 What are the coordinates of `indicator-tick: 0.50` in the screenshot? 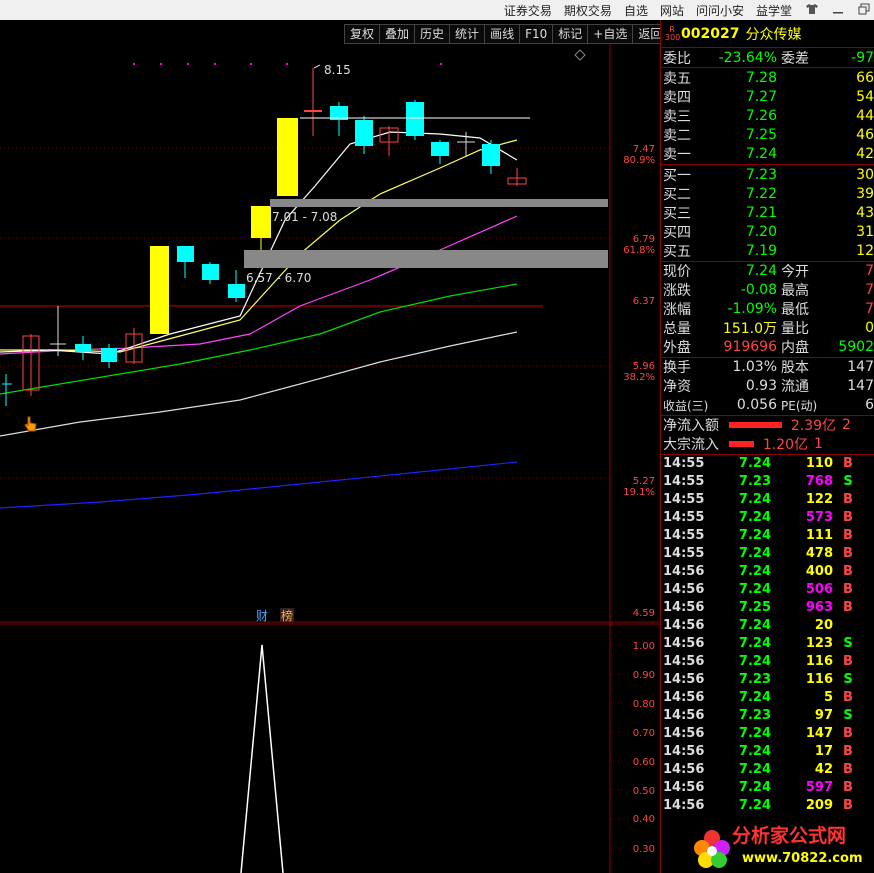 It's located at (644, 791).